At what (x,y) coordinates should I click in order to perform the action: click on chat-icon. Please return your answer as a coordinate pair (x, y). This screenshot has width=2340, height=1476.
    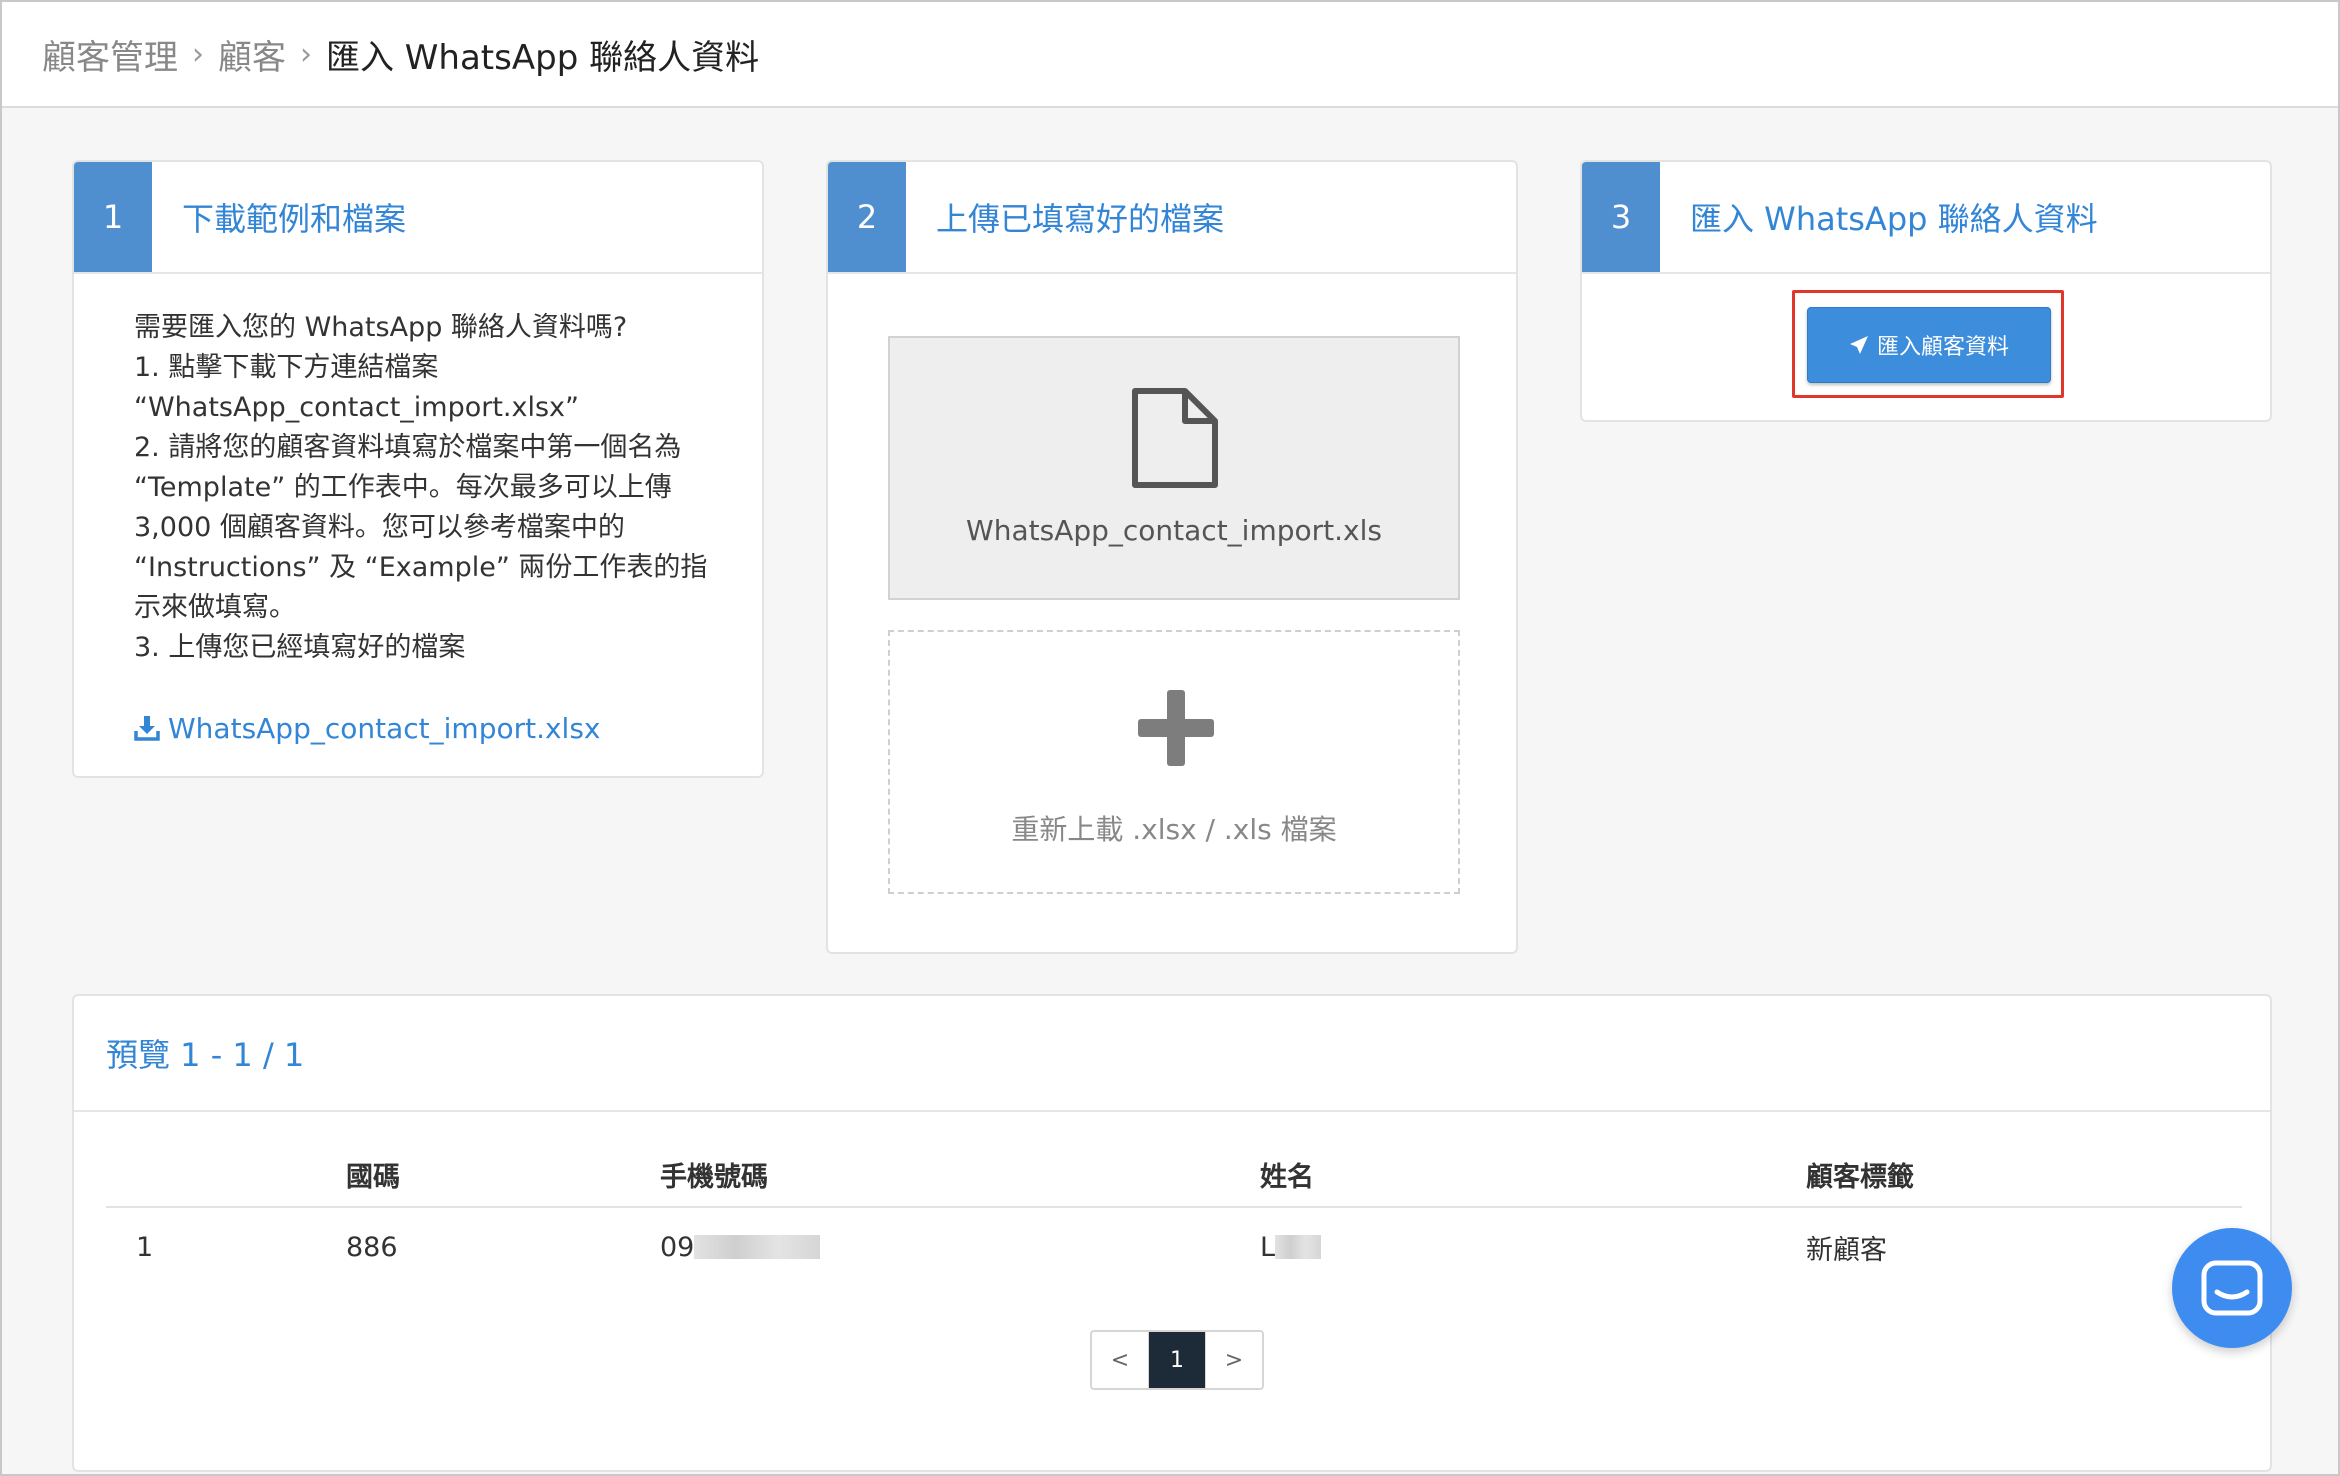
    Looking at the image, I should click on (2232, 1288).